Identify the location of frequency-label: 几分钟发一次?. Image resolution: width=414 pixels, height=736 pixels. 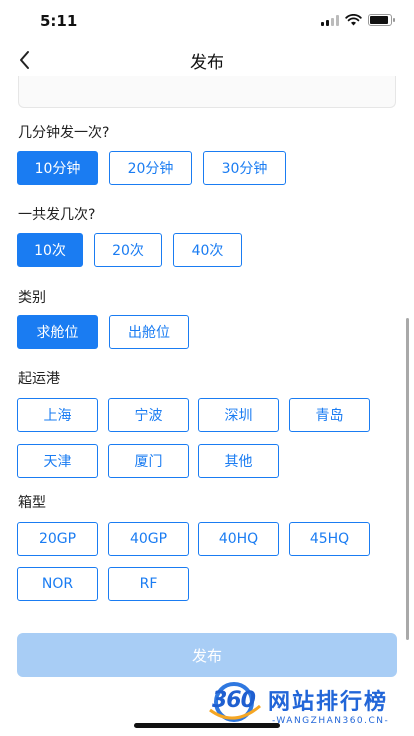
(64, 133).